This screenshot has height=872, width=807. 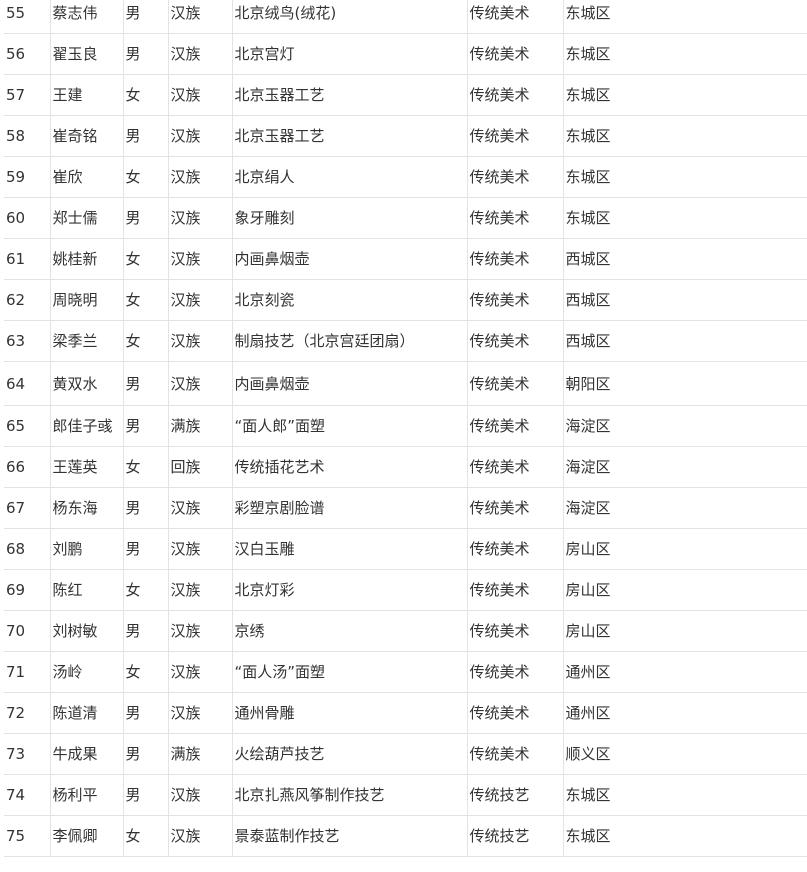 I want to click on table-row: 71 汤岭 女 汉族 “面人汤”面塑 传统美术 通州区, so click(x=405, y=672).